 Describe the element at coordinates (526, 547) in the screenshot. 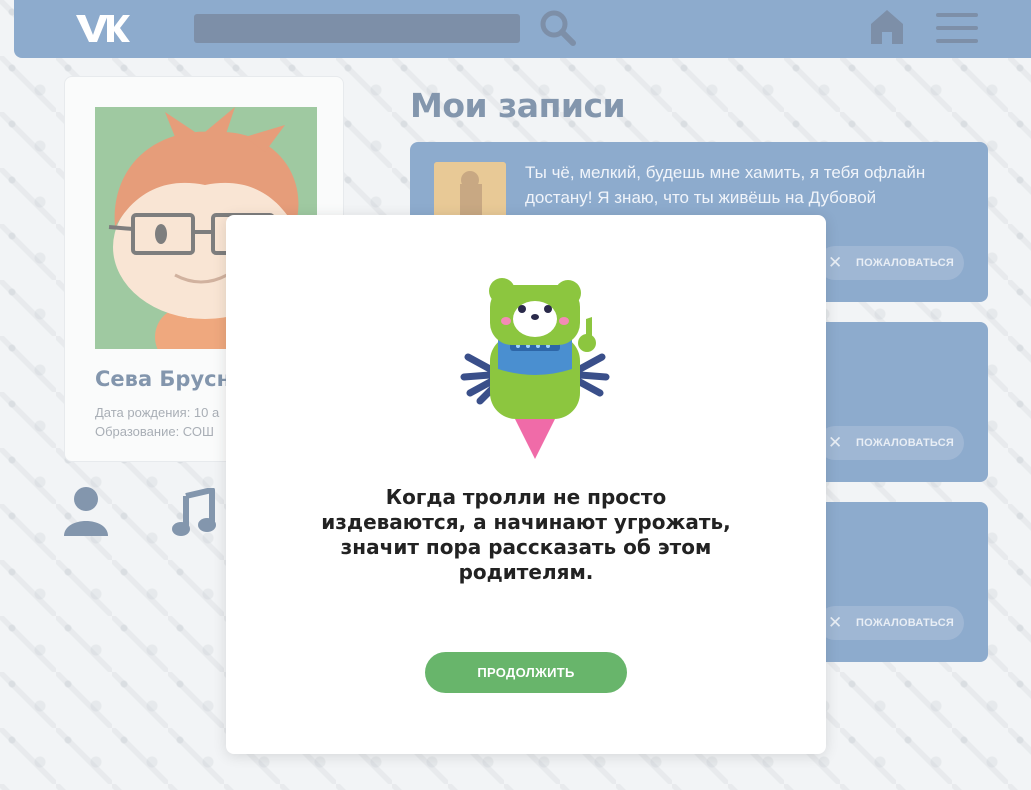

I see `modal-message-line: значит пора рассказать об этом` at that location.